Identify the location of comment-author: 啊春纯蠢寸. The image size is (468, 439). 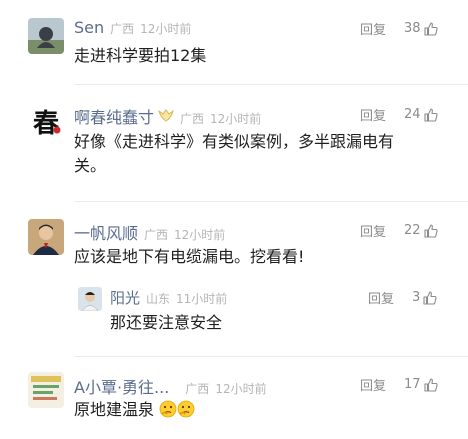
(114, 116).